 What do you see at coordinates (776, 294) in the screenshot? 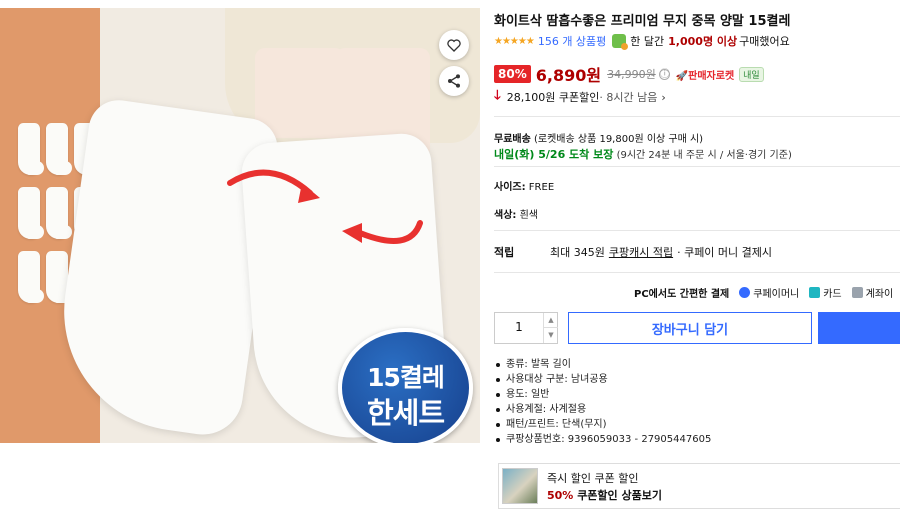
I see `payment-method-1: 쿠페이머니` at bounding box center [776, 294].